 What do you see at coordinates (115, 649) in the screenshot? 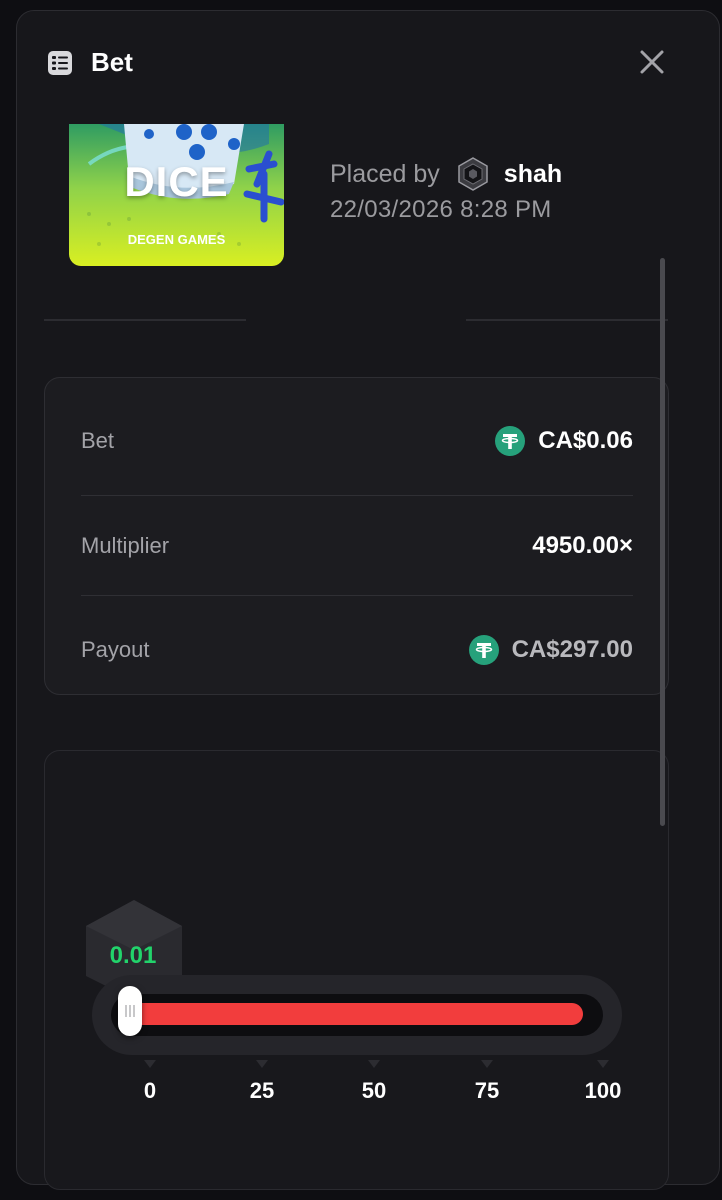
I see `payout-label: Payout` at bounding box center [115, 649].